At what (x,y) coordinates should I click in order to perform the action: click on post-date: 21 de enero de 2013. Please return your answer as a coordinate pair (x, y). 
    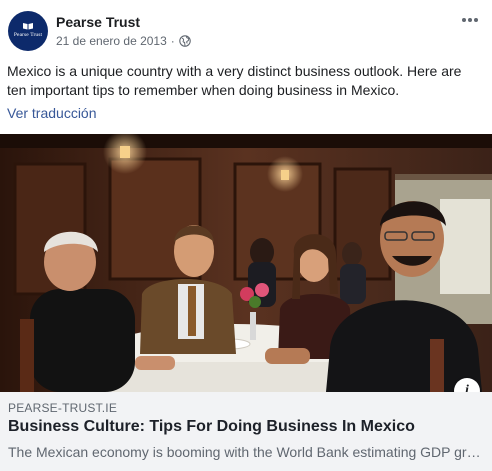
    Looking at the image, I should click on (111, 41).